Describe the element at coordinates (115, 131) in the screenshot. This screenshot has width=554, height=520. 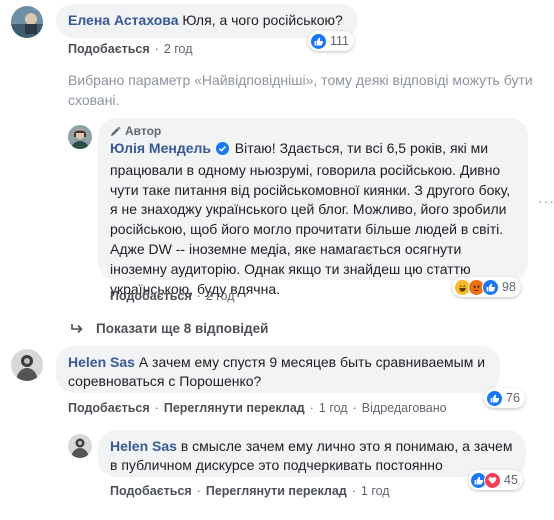
I see `pen-icon` at that location.